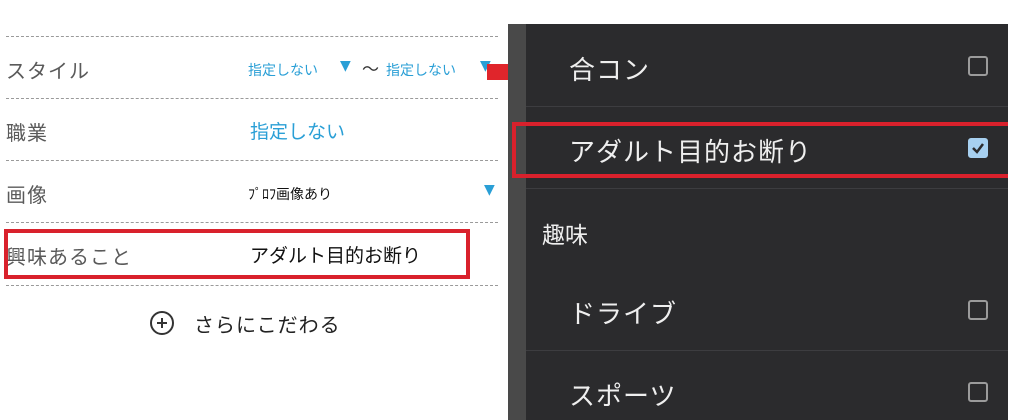 Image resolution: width=1020 pixels, height=420 pixels. What do you see at coordinates (565, 236) in the screenshot?
I see `section-title: 趣味` at bounding box center [565, 236].